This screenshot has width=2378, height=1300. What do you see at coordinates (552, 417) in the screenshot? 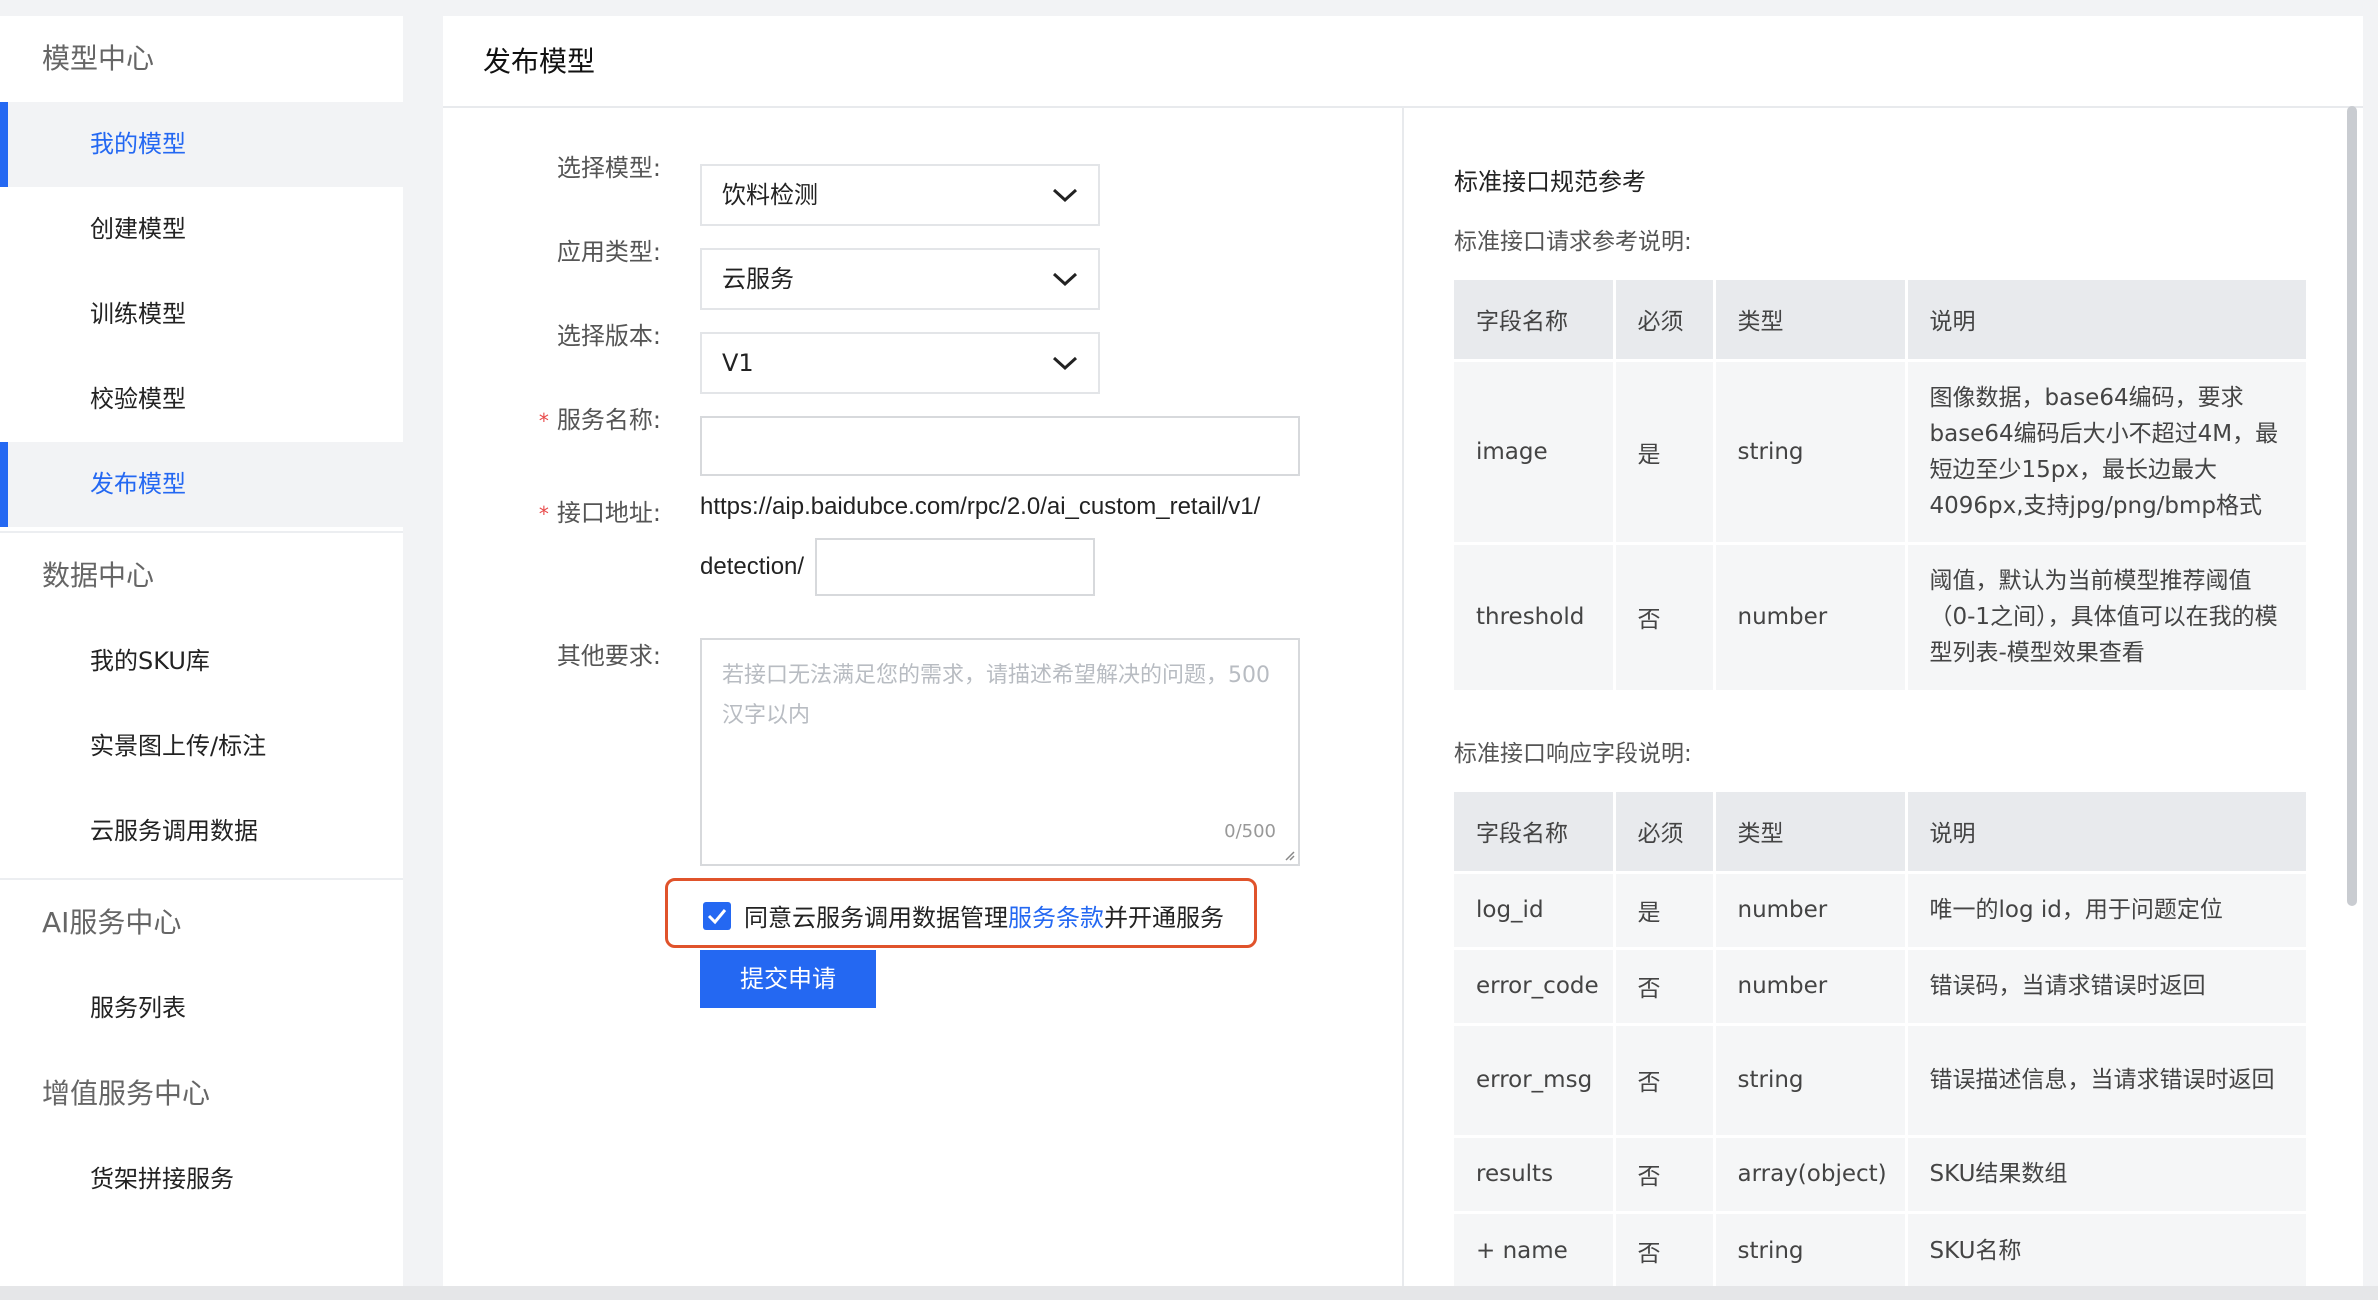
I see `service-name-label: * 服务名称:` at bounding box center [552, 417].